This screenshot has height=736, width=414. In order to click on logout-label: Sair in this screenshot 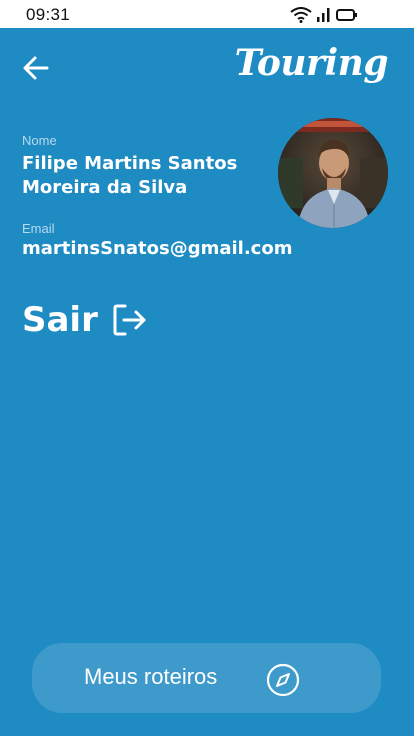, I will do `click(60, 320)`.